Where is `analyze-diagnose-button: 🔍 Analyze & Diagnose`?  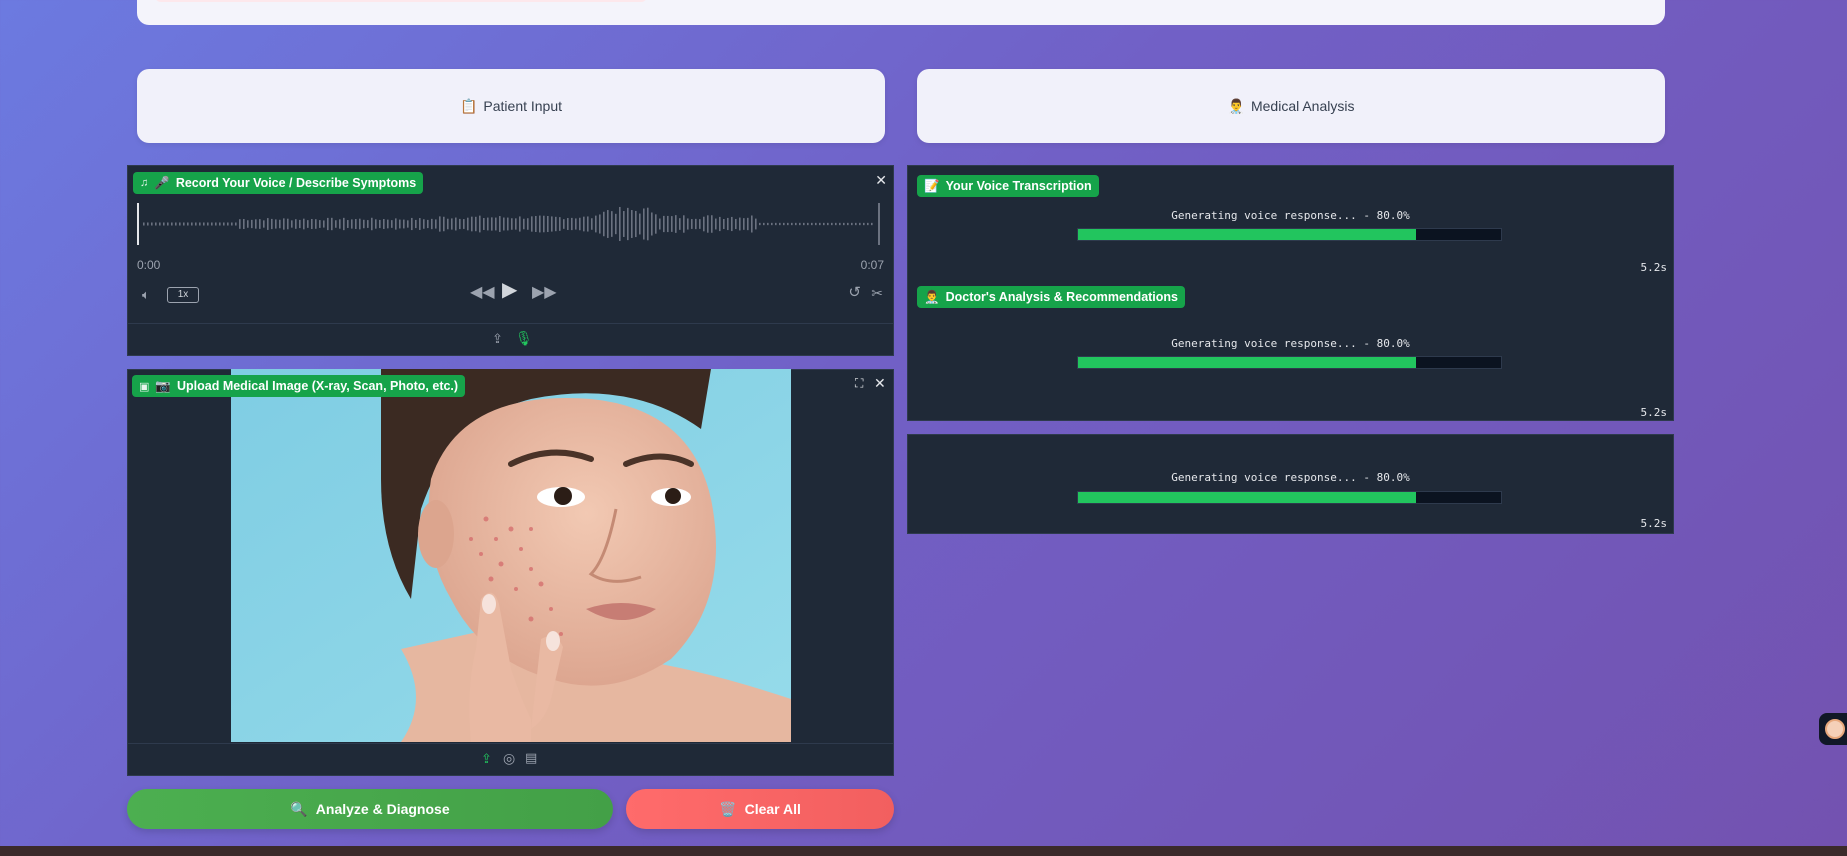
analyze-diagnose-button: 🔍 Analyze & Diagnose is located at coordinates (370, 809).